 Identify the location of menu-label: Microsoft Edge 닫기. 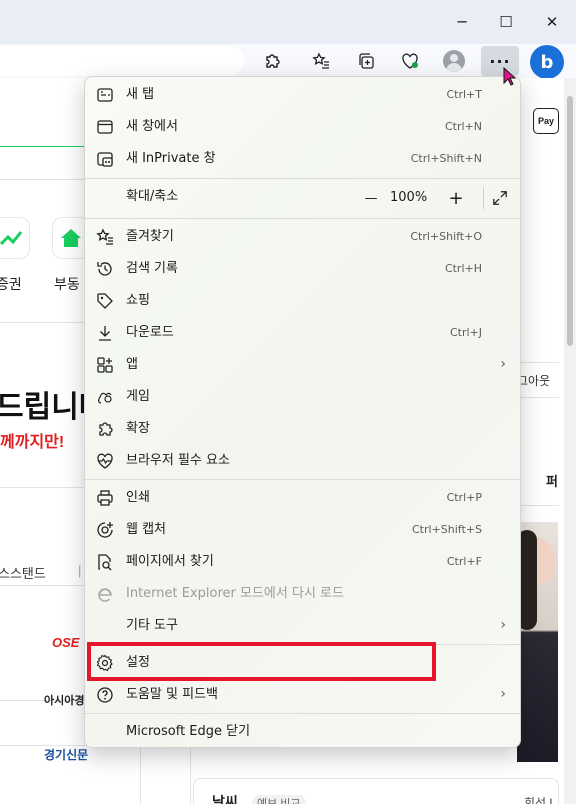
(188, 731).